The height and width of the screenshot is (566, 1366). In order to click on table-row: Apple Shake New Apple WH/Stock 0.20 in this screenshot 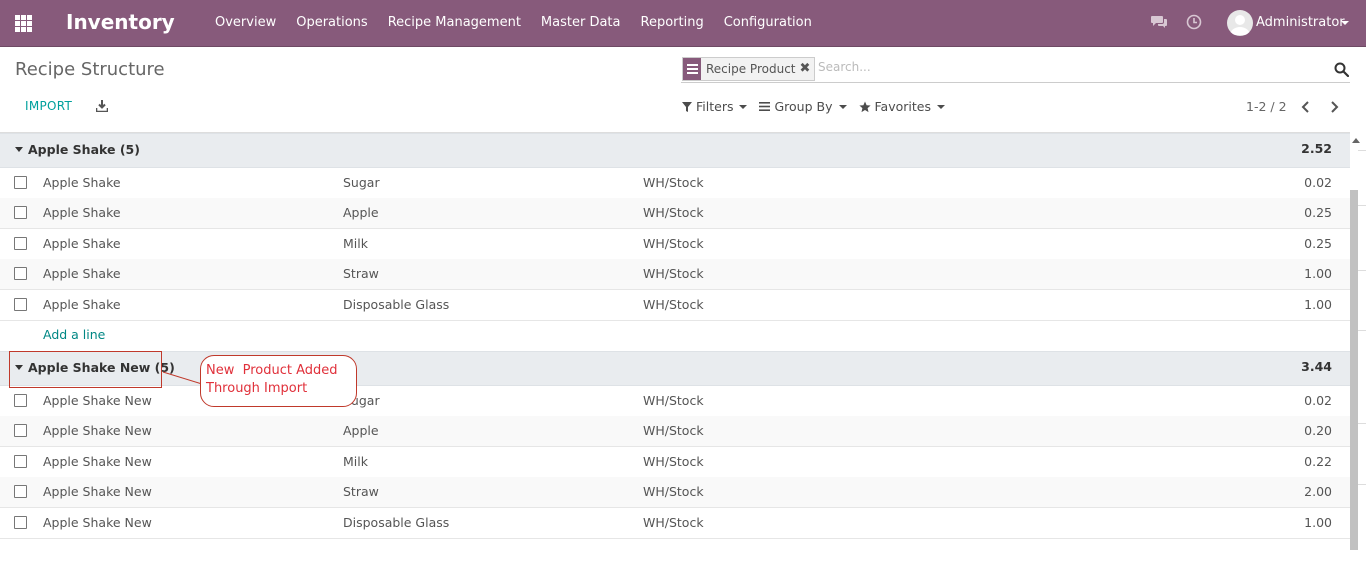, I will do `click(675, 431)`.